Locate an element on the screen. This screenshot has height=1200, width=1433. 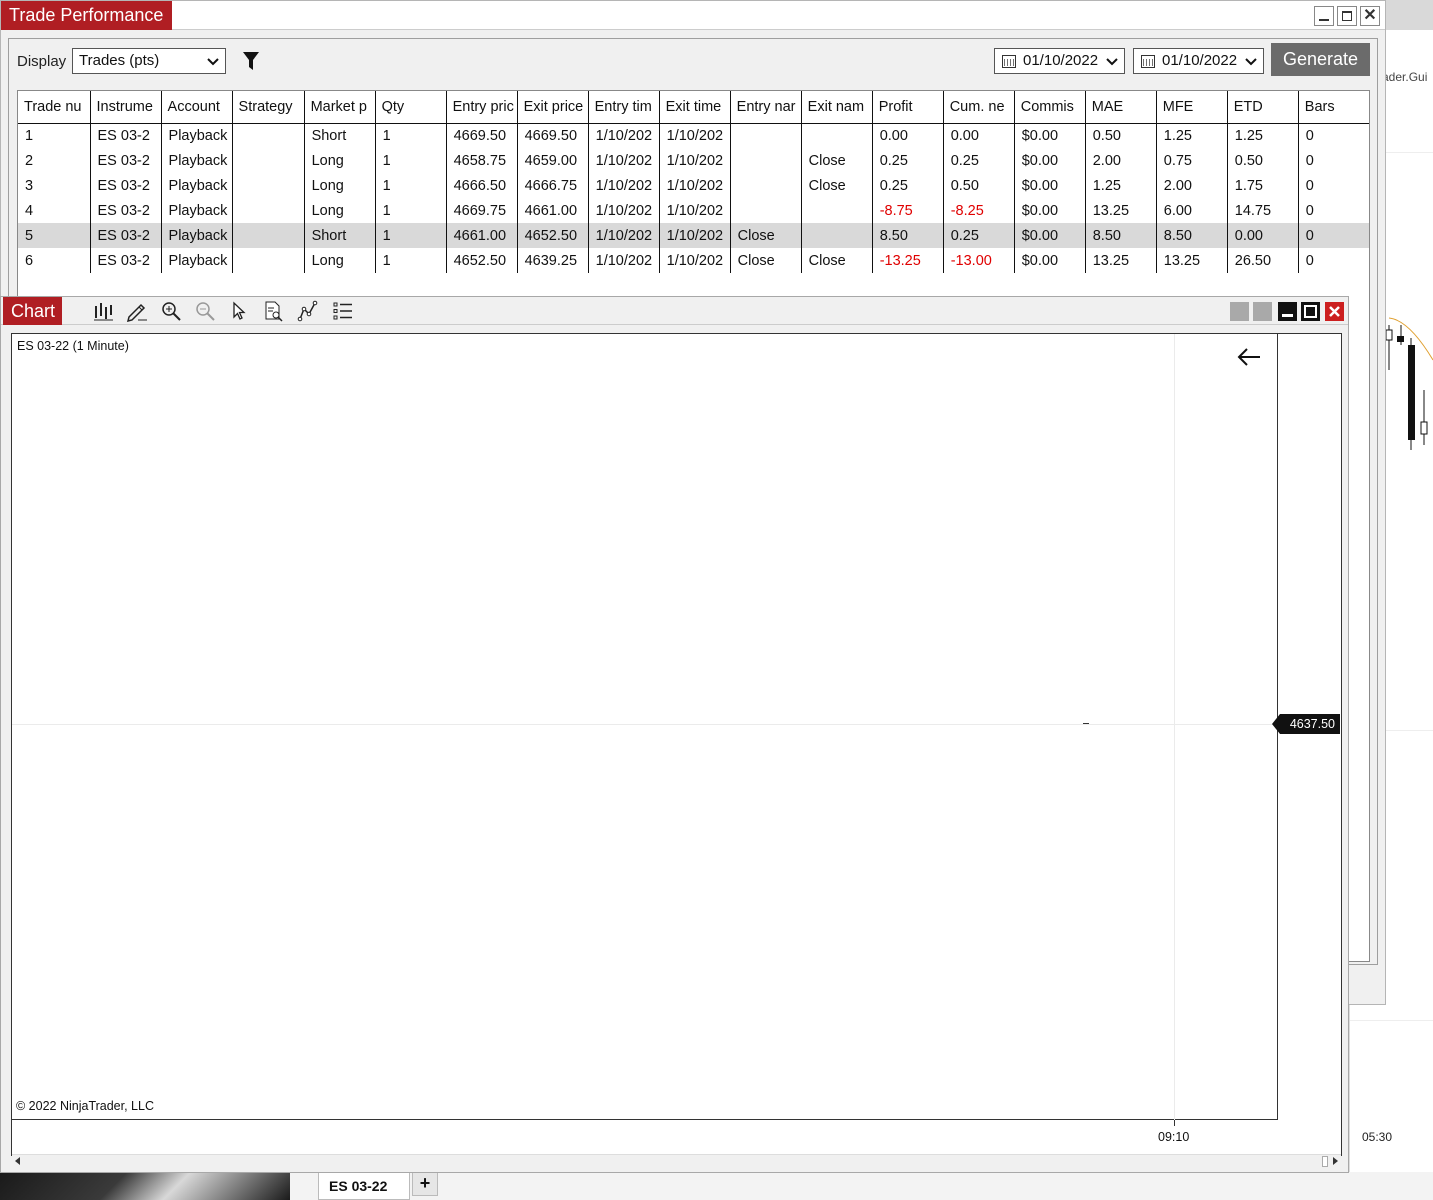
strategy-icon is located at coordinates (308, 311).